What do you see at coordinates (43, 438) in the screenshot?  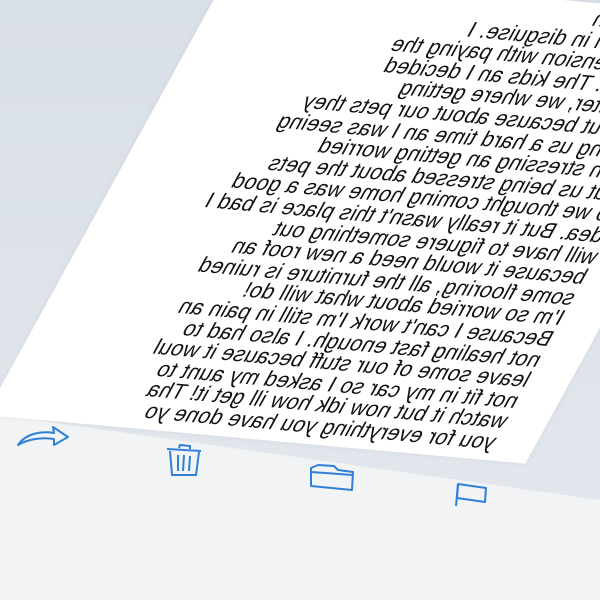 I see `reply-arrow-icon` at bounding box center [43, 438].